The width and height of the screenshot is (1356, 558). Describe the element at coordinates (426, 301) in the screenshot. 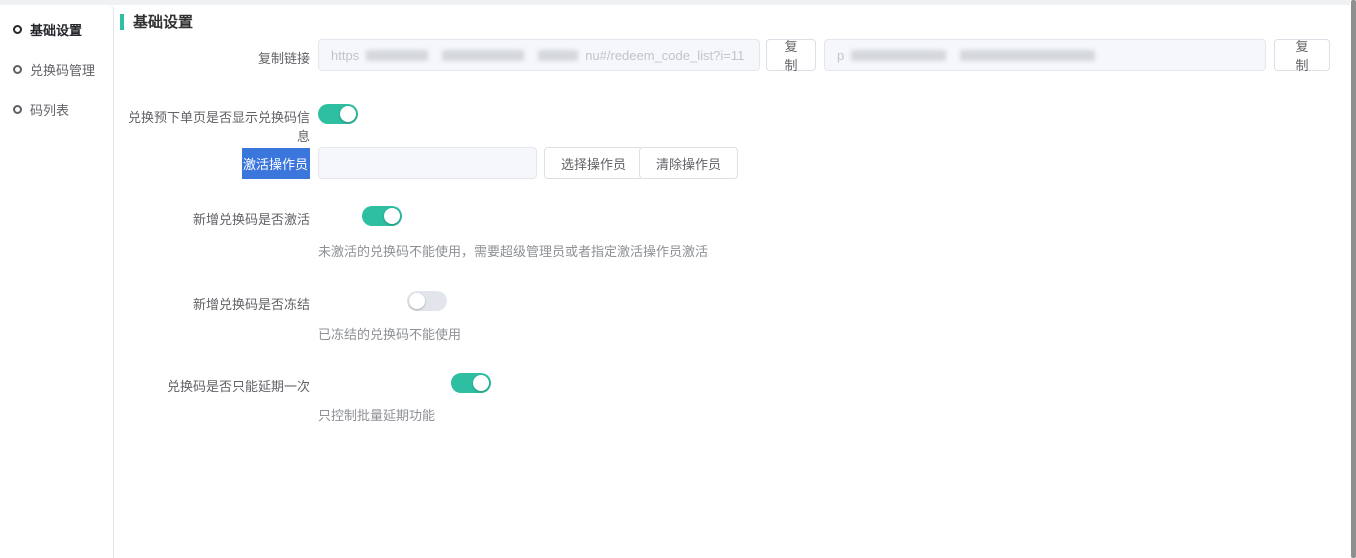

I see `new-code-frozen-toggle` at that location.